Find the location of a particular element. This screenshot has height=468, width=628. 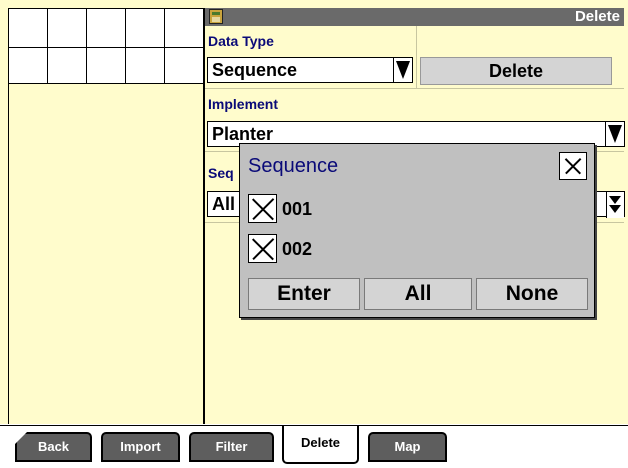

divider is located at coordinates (414, 88).